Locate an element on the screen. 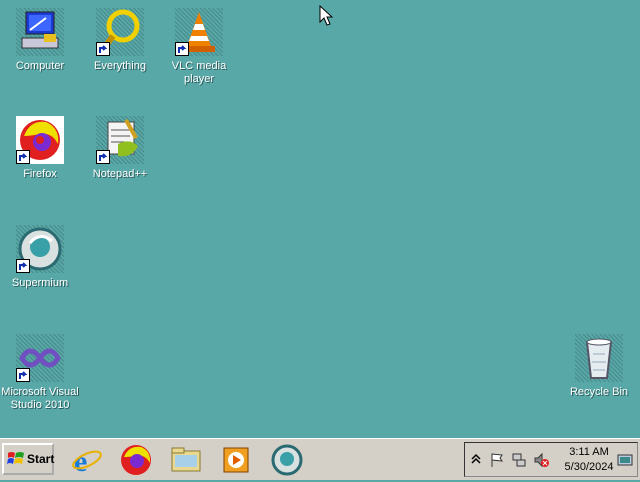 This screenshot has height=482, width=640. desktop-icon-everything: Everything is located at coordinates (120, 40).